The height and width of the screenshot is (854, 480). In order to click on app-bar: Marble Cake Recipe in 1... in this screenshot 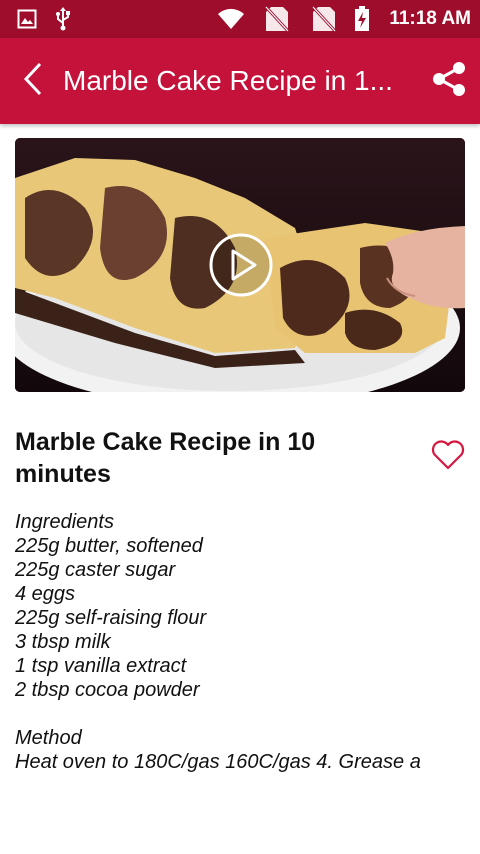, I will do `click(240, 81)`.